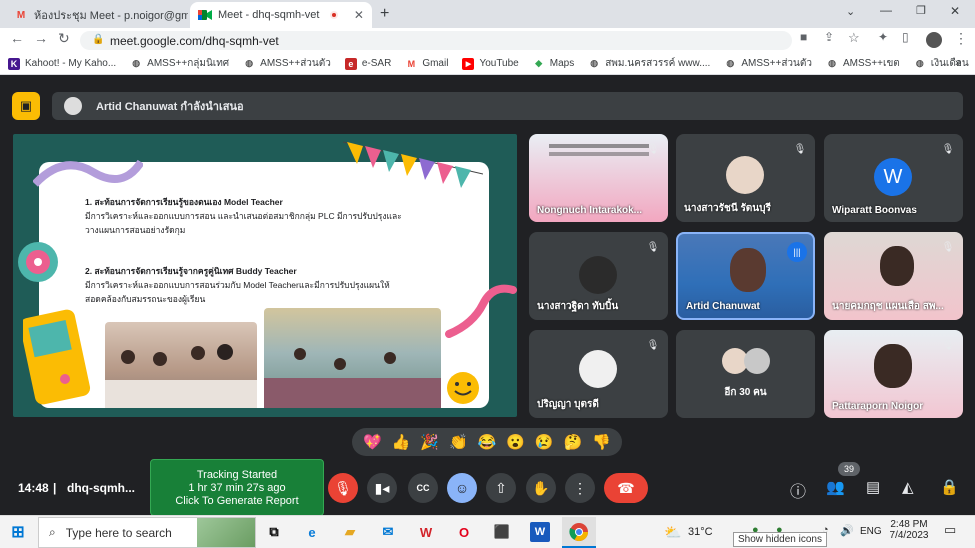  Describe the element at coordinates (468, 63) in the screenshot. I see `youtube-icon: ▶` at that location.